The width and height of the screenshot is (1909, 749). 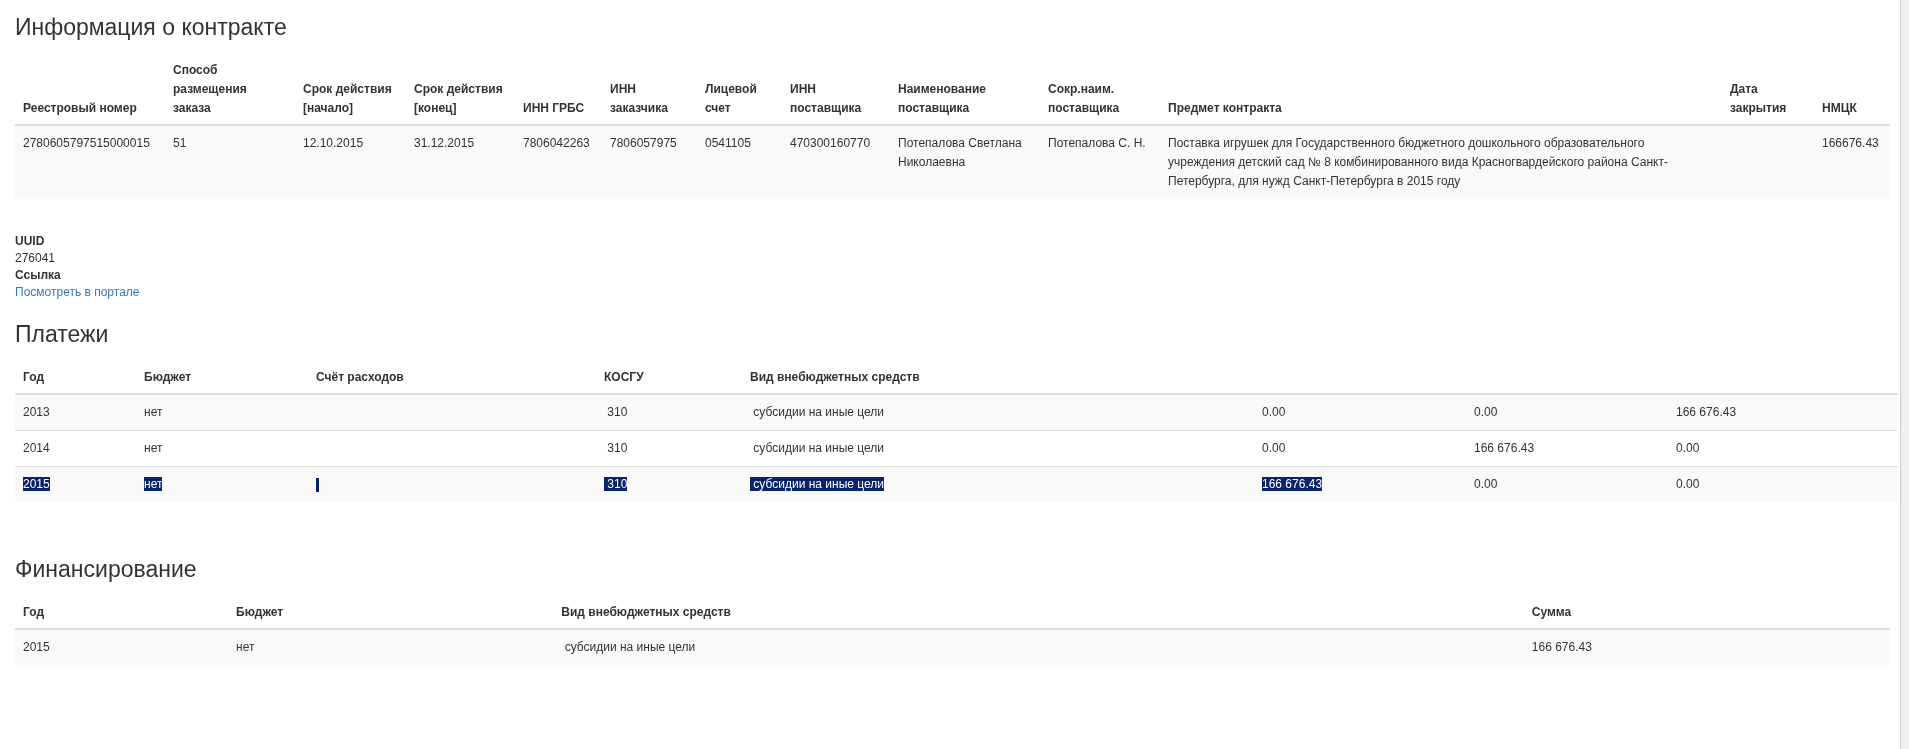 I want to click on table-cell: Поставка игрушек для Государственного бюджетного дошкольного образовательного учреждения детский сад № 8 комбинированного вида Красногвардейского района Санкт-Петербурга, для нужд Санкт-Петербурга в 2015 году, so click(x=1441, y=162).